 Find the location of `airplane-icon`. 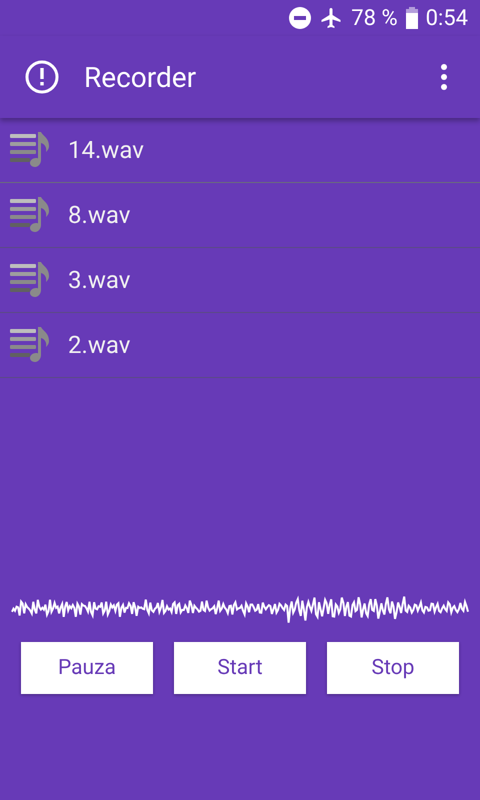

airplane-icon is located at coordinates (331, 18).